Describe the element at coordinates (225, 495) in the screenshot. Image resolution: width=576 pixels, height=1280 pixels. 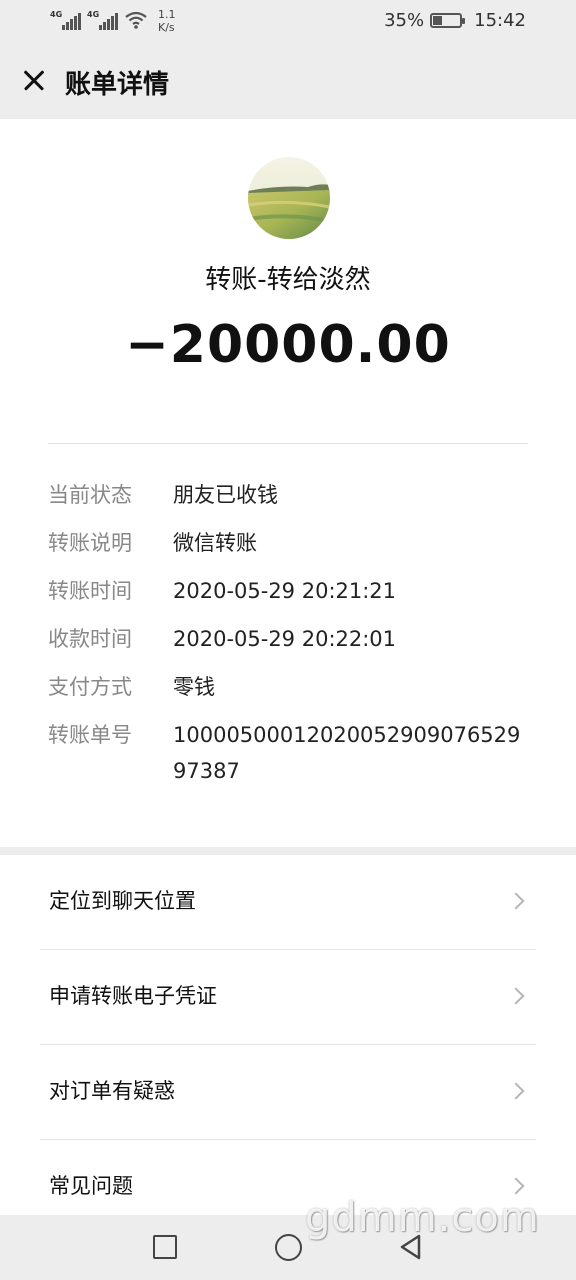
I see `detail-value: 朋友已收钱` at that location.